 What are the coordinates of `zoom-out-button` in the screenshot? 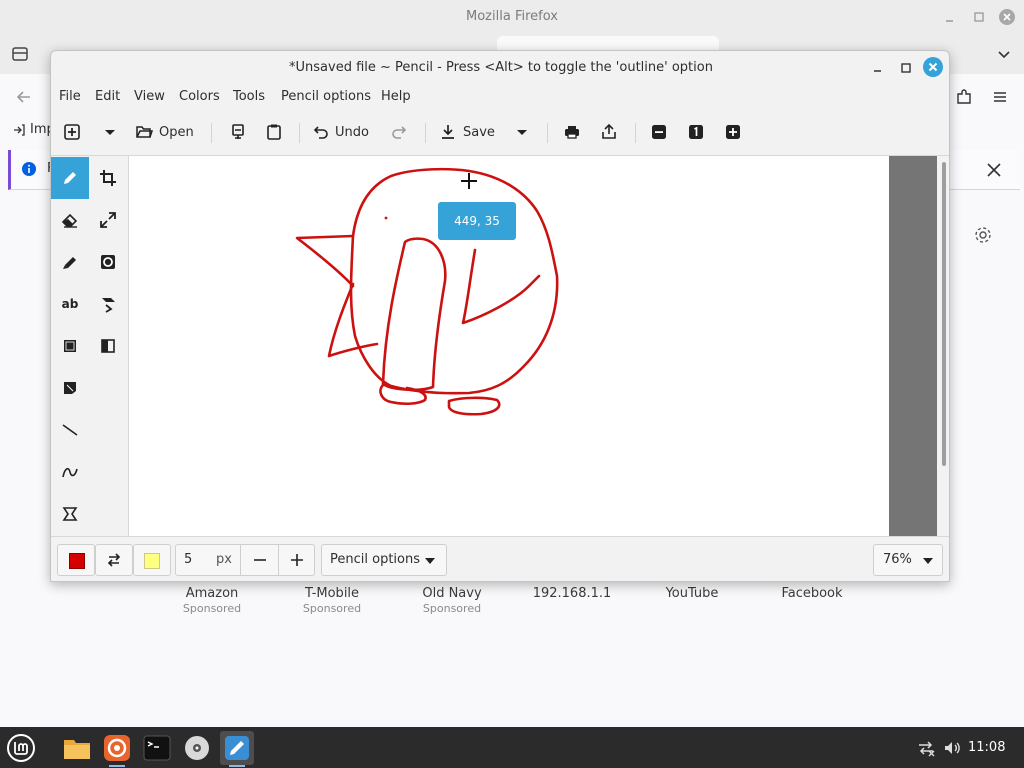 It's located at (659, 132).